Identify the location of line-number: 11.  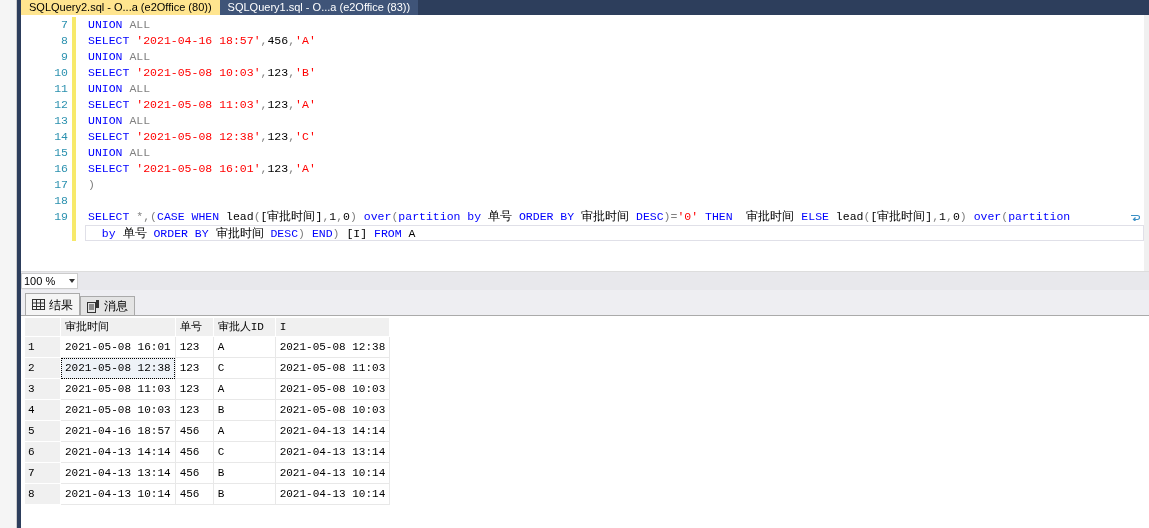
(61, 89).